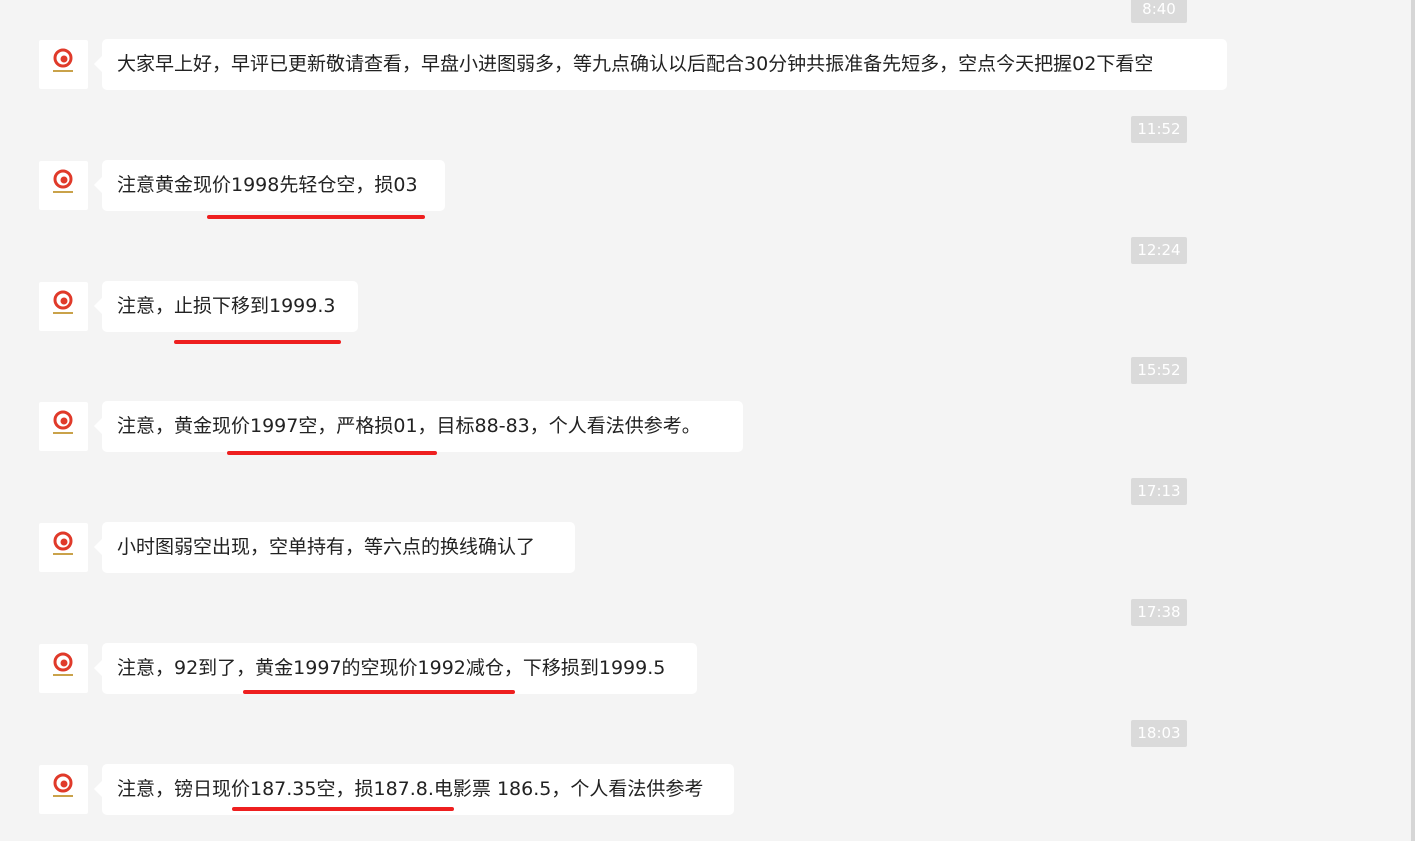 This screenshot has width=1415, height=841. What do you see at coordinates (1159, 11) in the screenshot?
I see `timestamp: 8:40` at bounding box center [1159, 11].